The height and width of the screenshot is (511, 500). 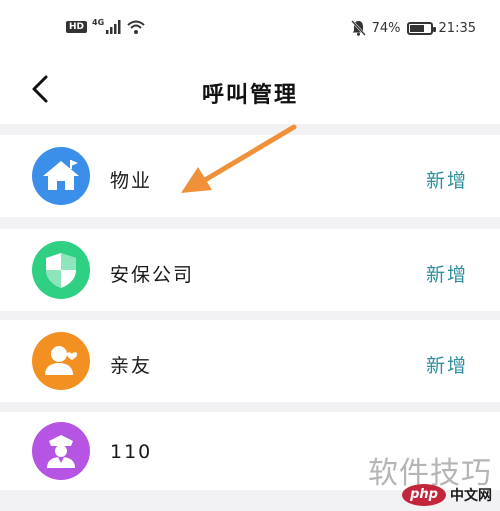 I want to click on list-item-label: 亲友, so click(x=131, y=366).